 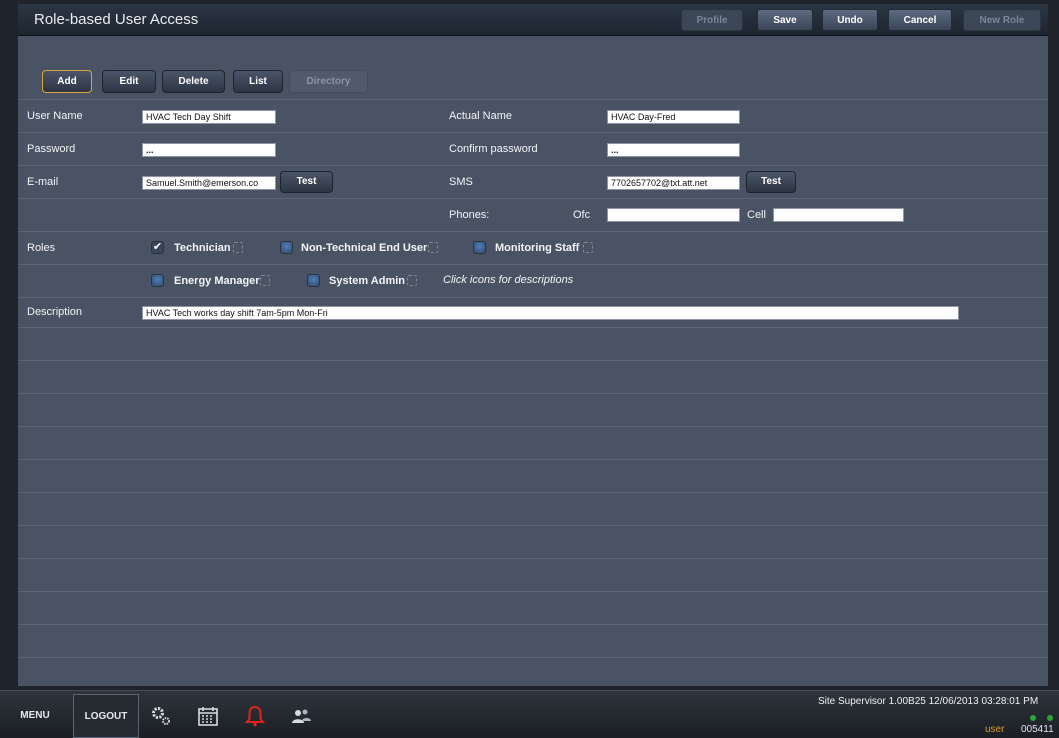 What do you see at coordinates (193, 81) in the screenshot?
I see `delete-button: Delete` at bounding box center [193, 81].